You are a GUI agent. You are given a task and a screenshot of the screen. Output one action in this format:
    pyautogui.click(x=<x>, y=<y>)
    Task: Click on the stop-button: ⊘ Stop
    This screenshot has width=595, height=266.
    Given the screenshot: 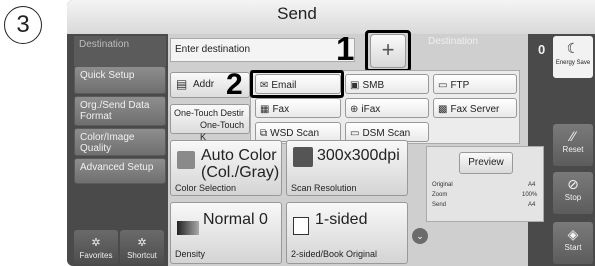 What is the action you would take?
    pyautogui.click(x=573, y=193)
    